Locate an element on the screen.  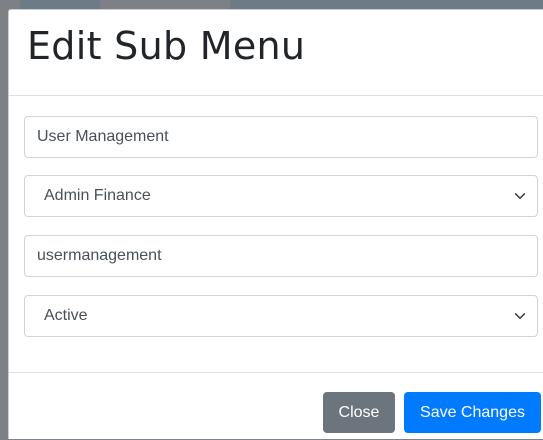
modal-title: Edit Sub Menu is located at coordinates (166, 46).